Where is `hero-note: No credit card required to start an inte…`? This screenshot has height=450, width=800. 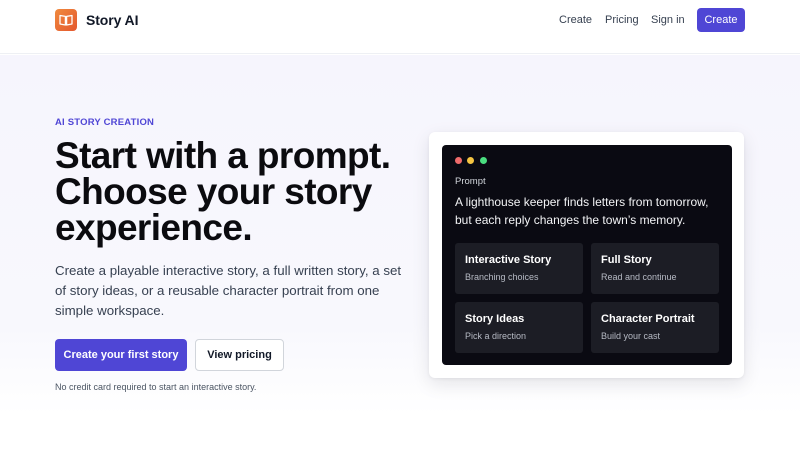 hero-note: No credit card required to start an inte… is located at coordinates (156, 387).